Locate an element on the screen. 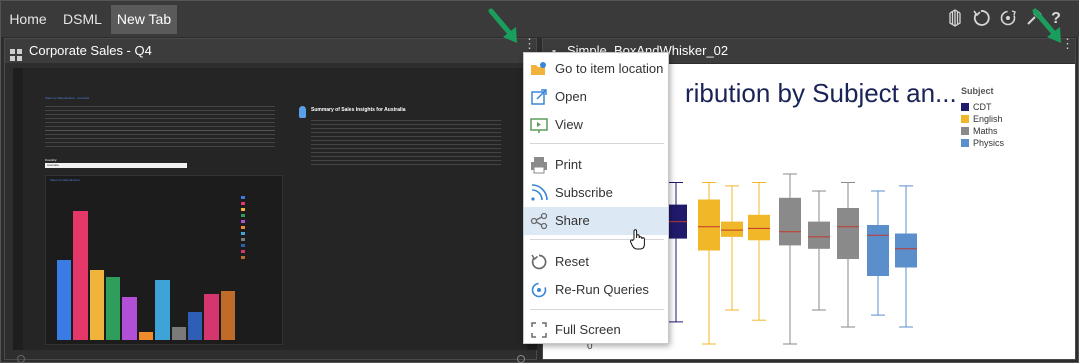  rerun-queries-icon is located at coordinates (539, 290).